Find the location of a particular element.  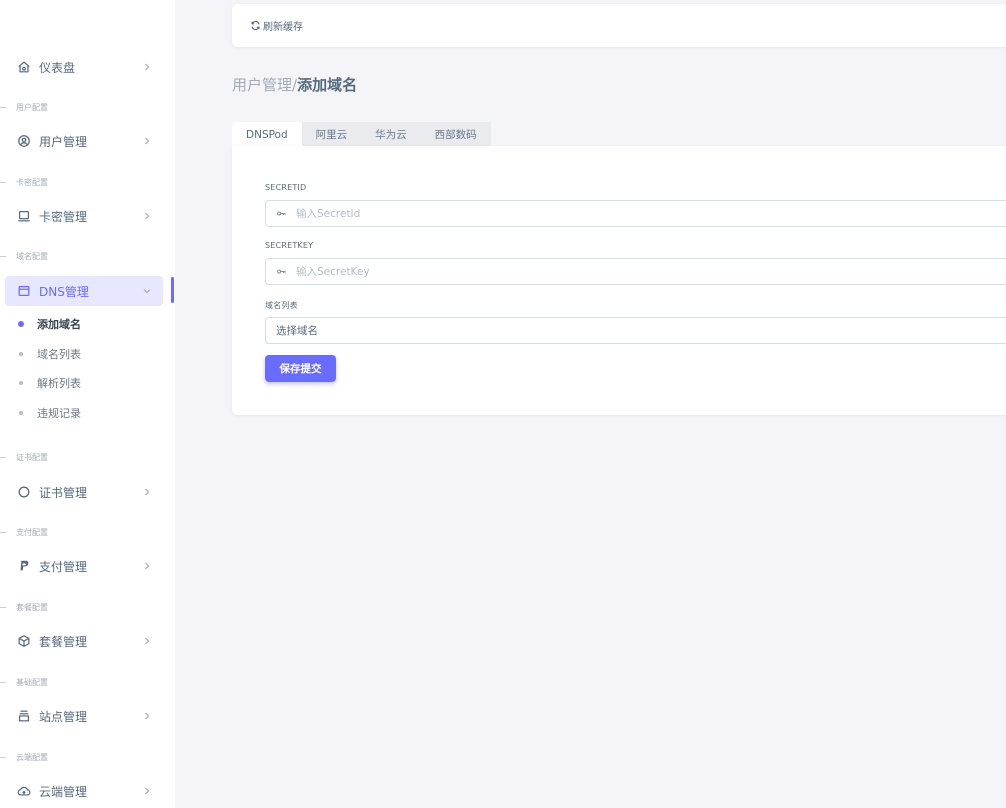

sidebar-item-dashboard: 仪表盘 is located at coordinates (84, 67).